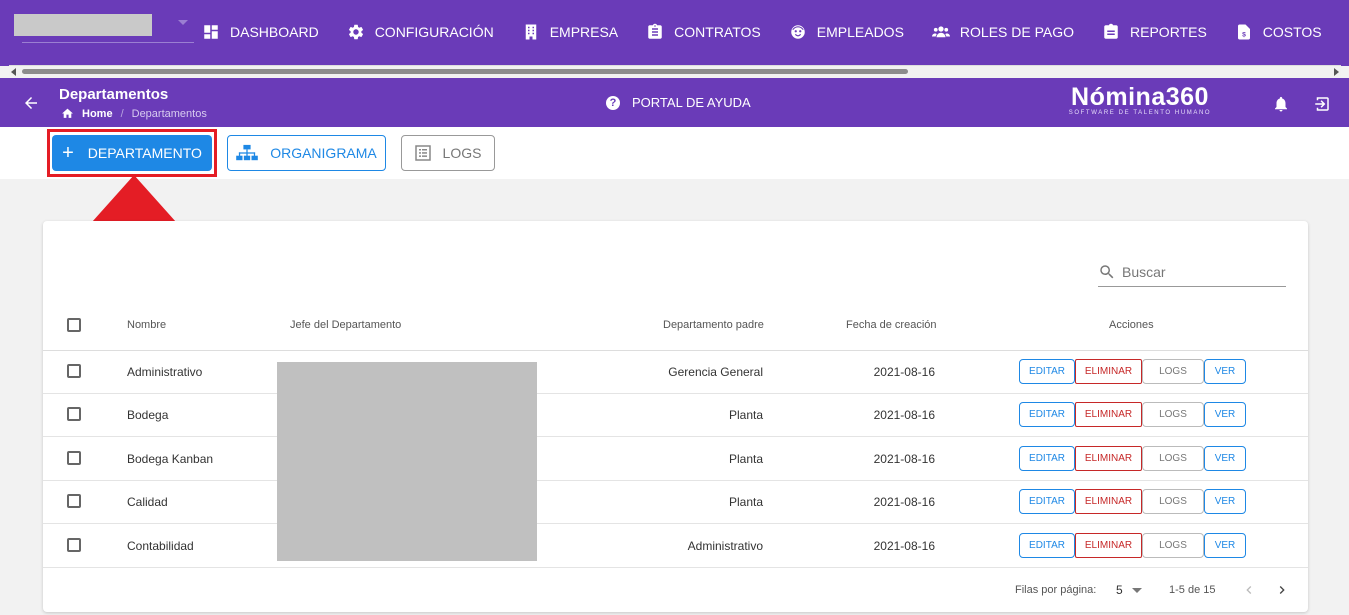  What do you see at coordinates (860, 32) in the screenshot?
I see `nav-item-label: EMPLEADOS` at bounding box center [860, 32].